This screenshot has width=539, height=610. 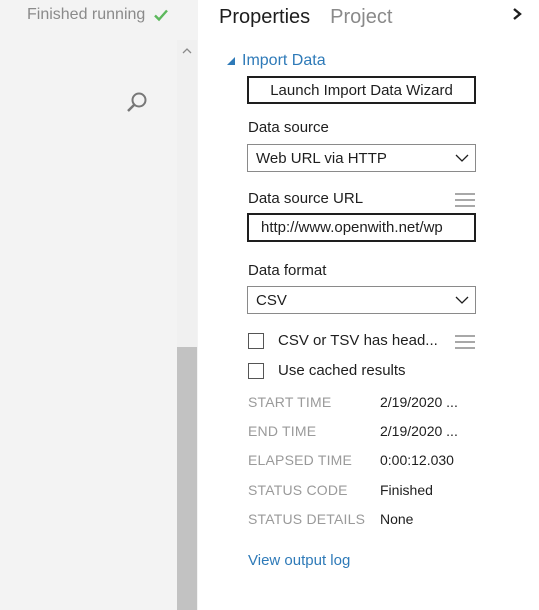 What do you see at coordinates (361, 90) in the screenshot?
I see `launch-wizard-button: Launch Import Data Wizard` at bounding box center [361, 90].